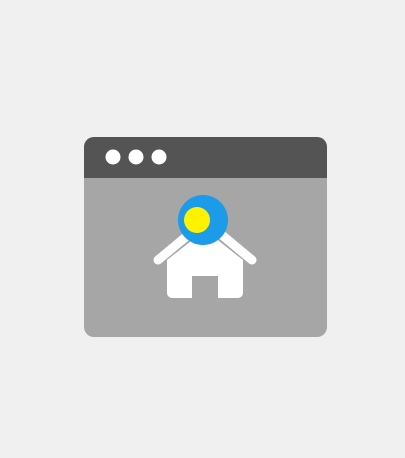 Image resolution: width=405 pixels, height=458 pixels. I want to click on pin-inner-dot, so click(197, 220).